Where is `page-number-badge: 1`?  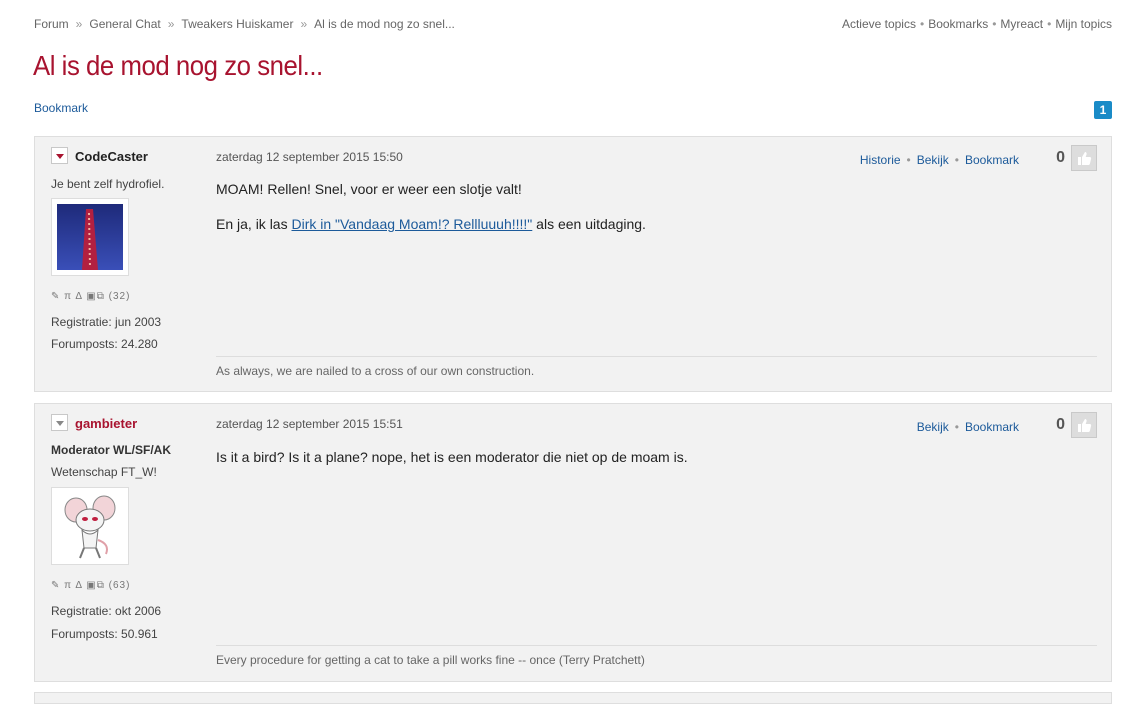 page-number-badge: 1 is located at coordinates (1103, 110).